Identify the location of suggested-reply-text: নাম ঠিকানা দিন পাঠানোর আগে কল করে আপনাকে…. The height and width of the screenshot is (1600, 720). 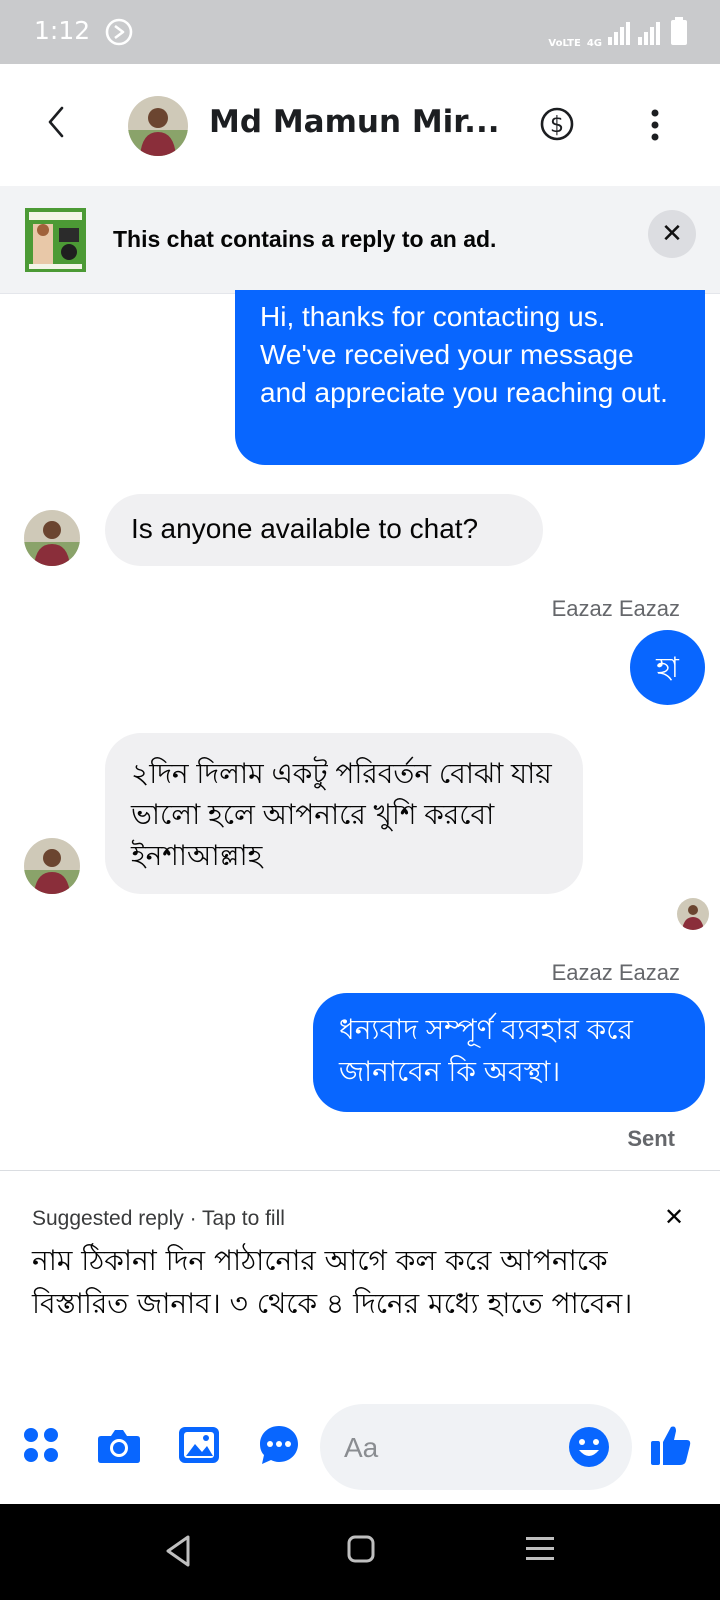
(357, 1282).